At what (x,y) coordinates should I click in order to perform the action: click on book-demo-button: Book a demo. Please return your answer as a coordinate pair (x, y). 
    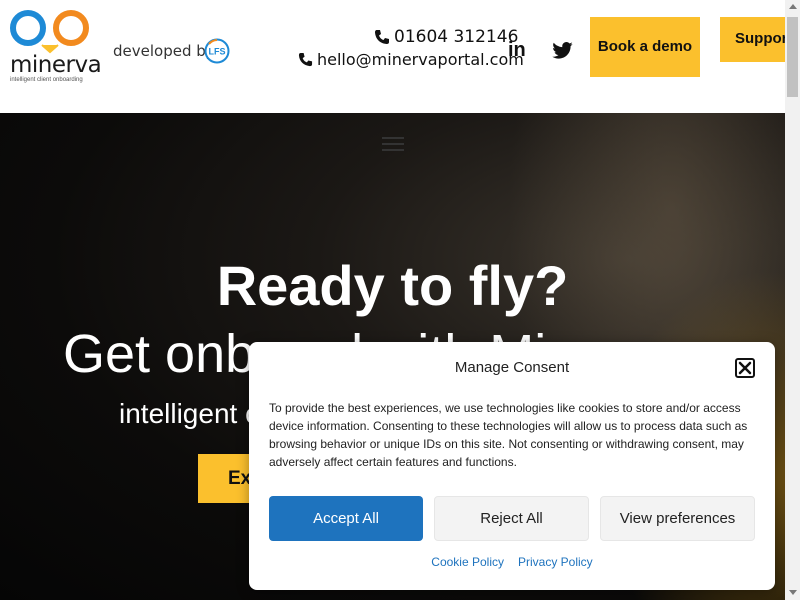
    Looking at the image, I should click on (645, 47).